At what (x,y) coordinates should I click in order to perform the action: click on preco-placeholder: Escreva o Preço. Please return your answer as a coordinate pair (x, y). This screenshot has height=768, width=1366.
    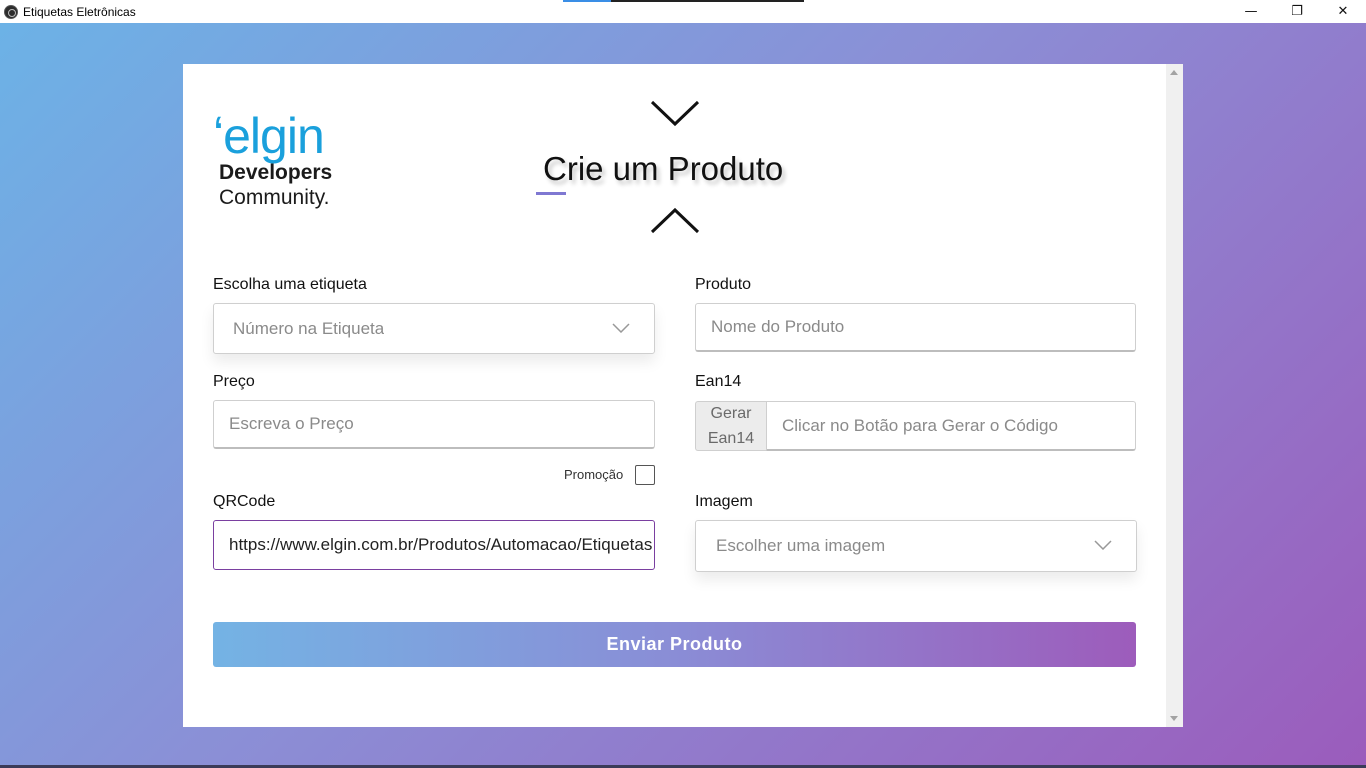
    Looking at the image, I should click on (291, 423).